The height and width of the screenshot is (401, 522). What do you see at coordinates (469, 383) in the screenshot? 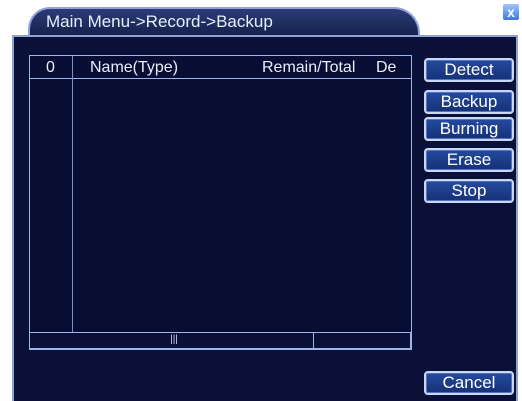
I see `cancel-button: Cancel` at bounding box center [469, 383].